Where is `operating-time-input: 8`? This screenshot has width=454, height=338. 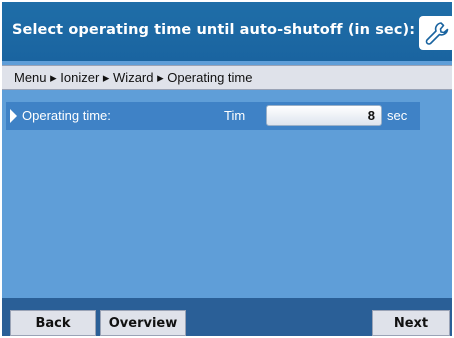
operating-time-input: 8 is located at coordinates (324, 115).